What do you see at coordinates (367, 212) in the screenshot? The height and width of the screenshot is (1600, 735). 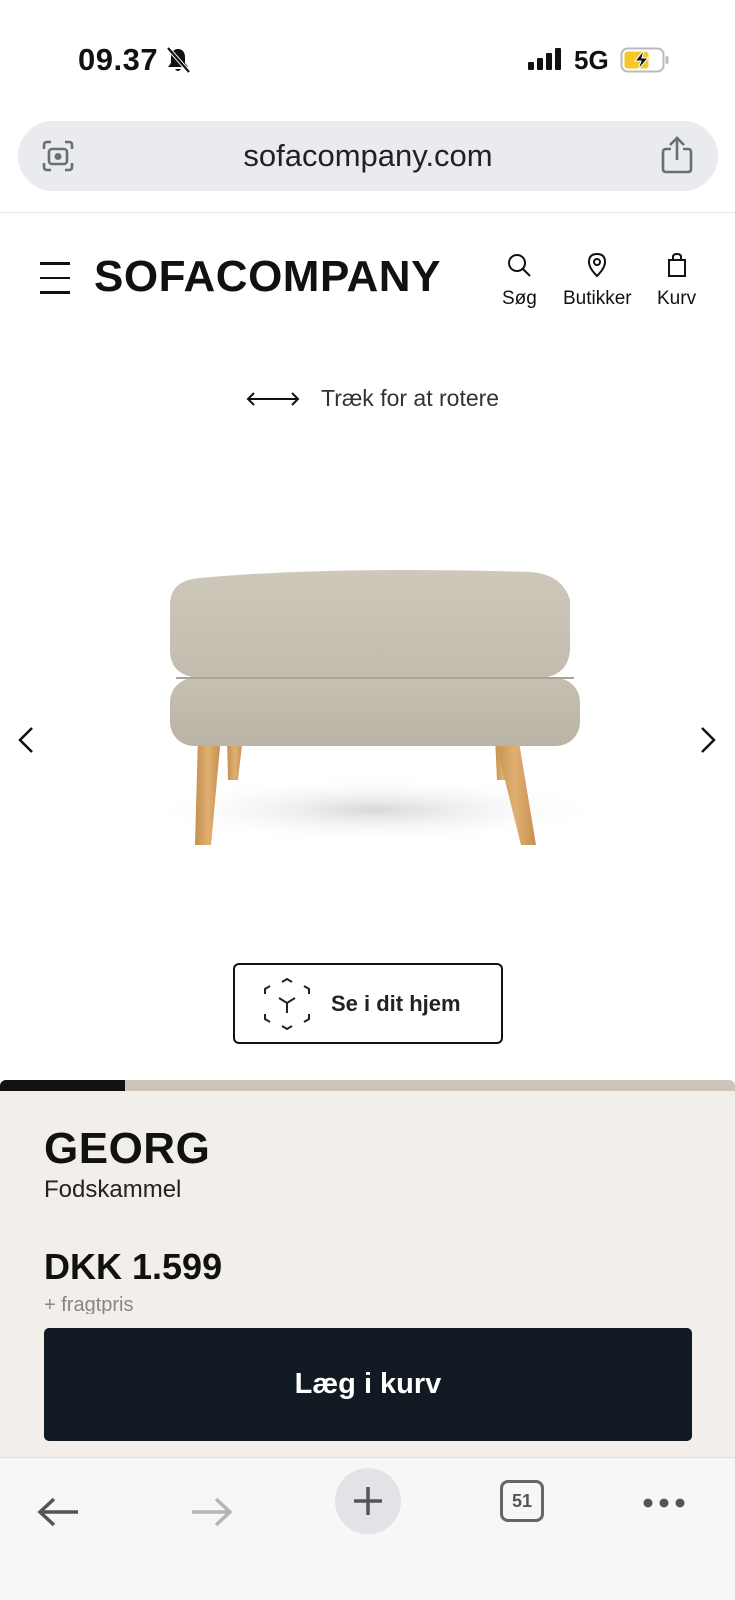 I see `browser-divider` at bounding box center [367, 212].